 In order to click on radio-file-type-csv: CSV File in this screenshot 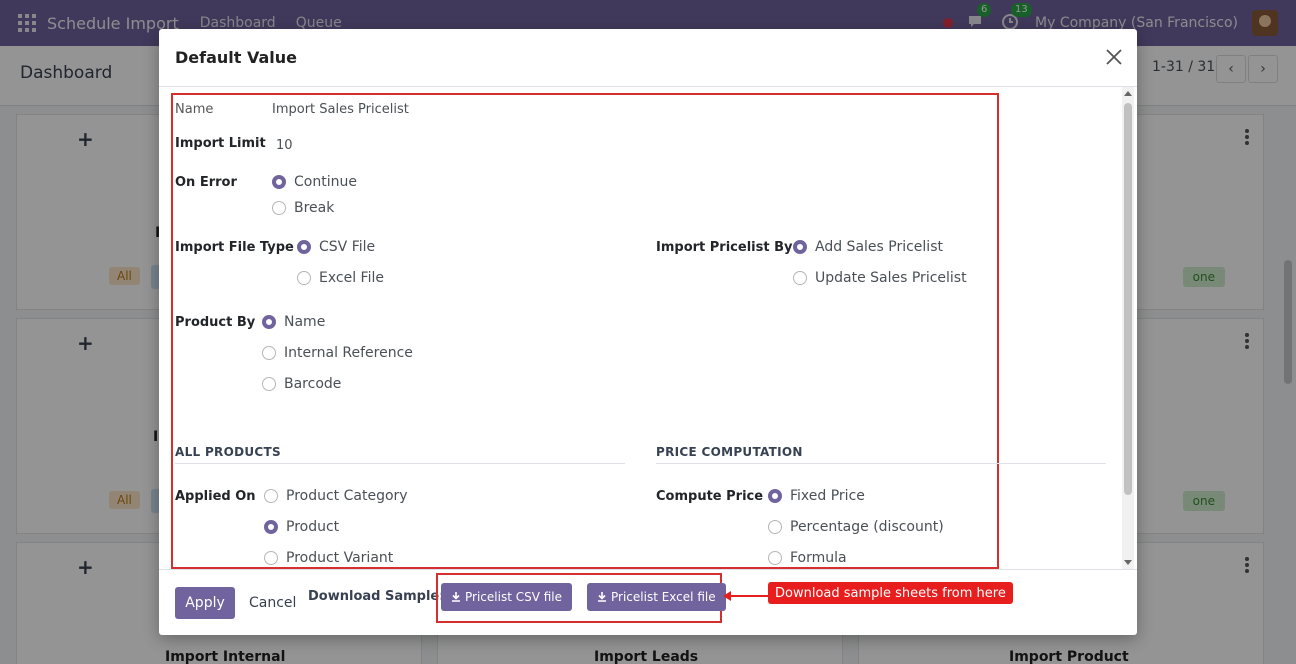, I will do `click(336, 247)`.